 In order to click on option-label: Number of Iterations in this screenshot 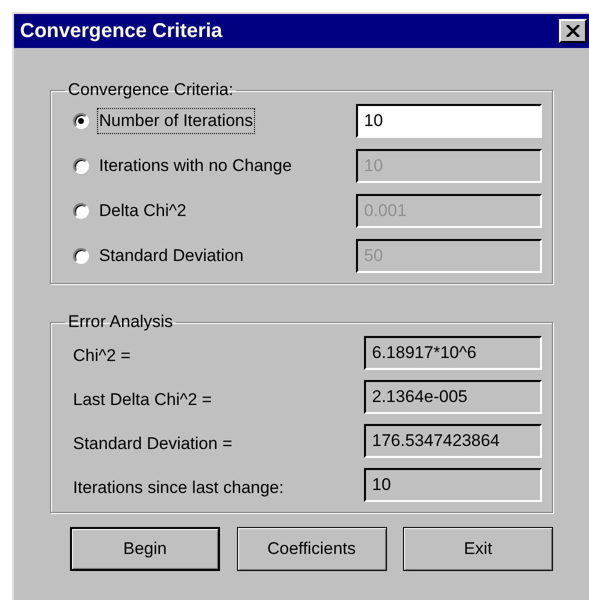, I will do `click(176, 121)`.